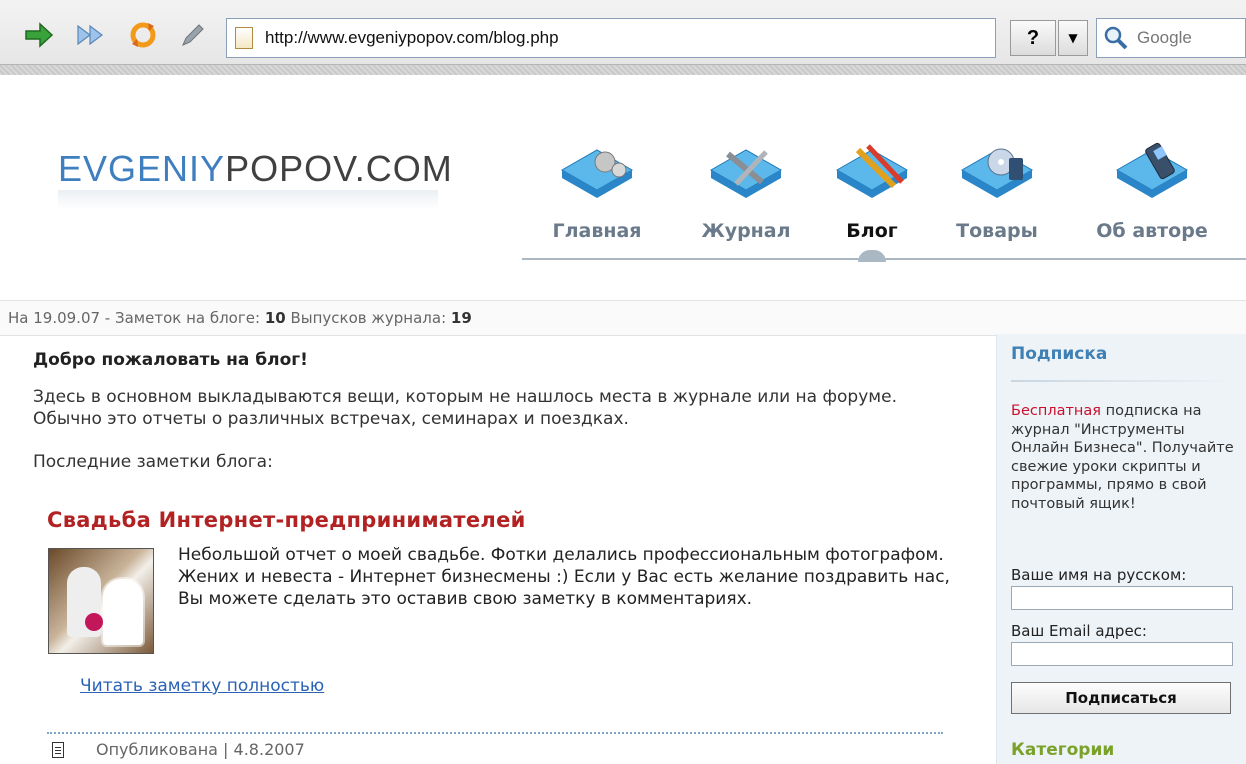 Image resolution: width=1246 pixels, height=764 pixels. What do you see at coordinates (1033, 38) in the screenshot?
I see `help-button: ?` at bounding box center [1033, 38].